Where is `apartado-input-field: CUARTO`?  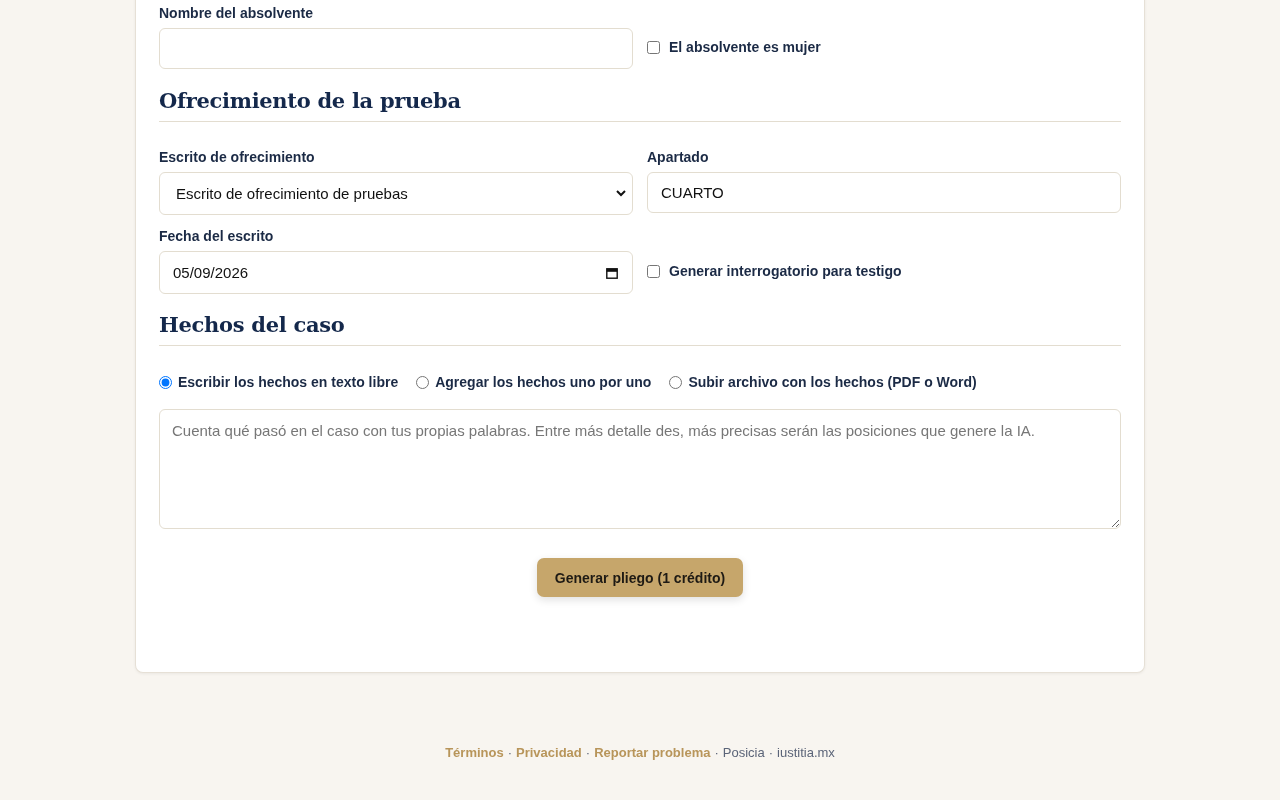 apartado-input-field: CUARTO is located at coordinates (884, 192).